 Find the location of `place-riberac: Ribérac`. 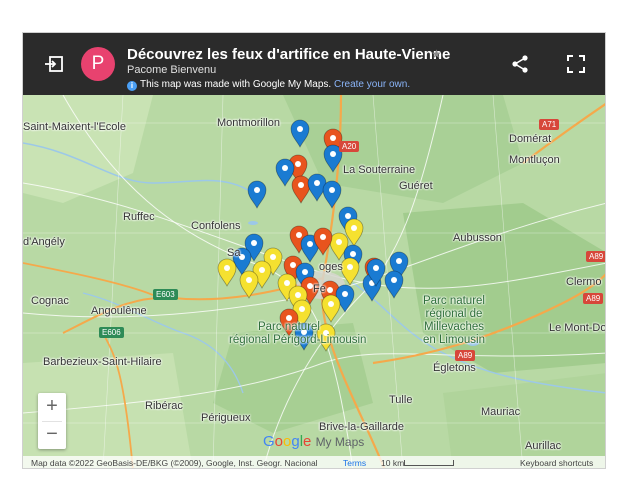

place-riberac: Ribérac is located at coordinates (164, 406).